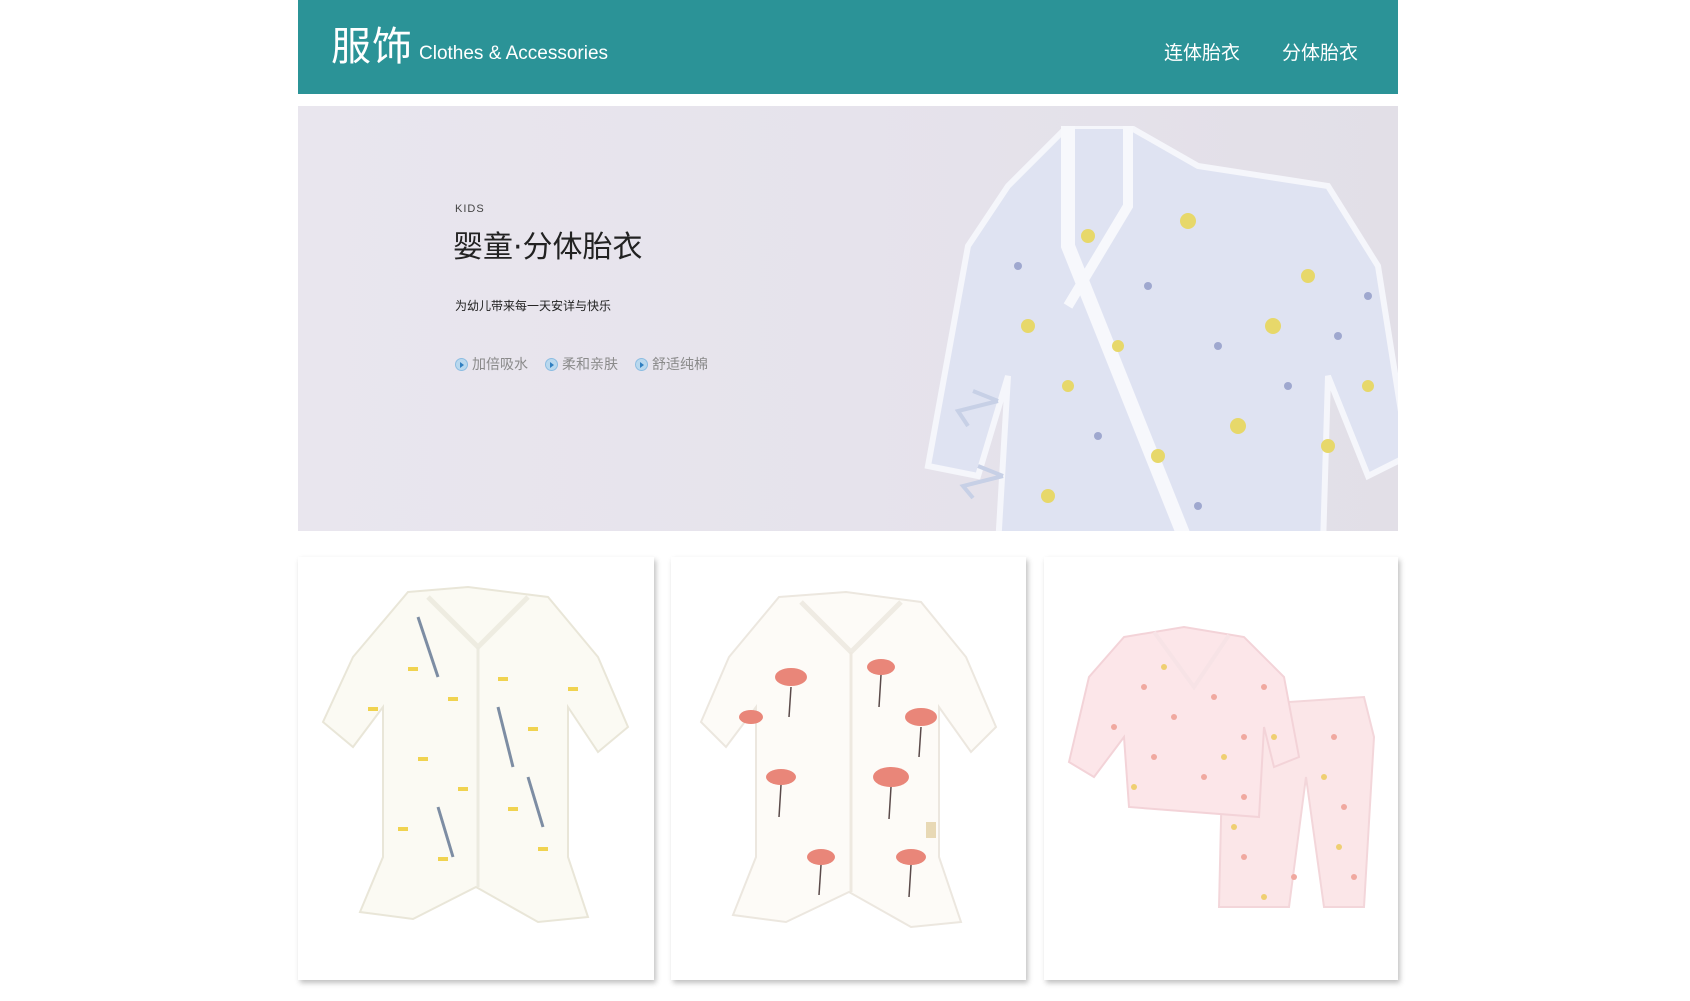 The height and width of the screenshot is (1001, 1690). What do you see at coordinates (1261, 53) in the screenshot?
I see `category-nav: 连体胎衣 分体胎衣` at bounding box center [1261, 53].